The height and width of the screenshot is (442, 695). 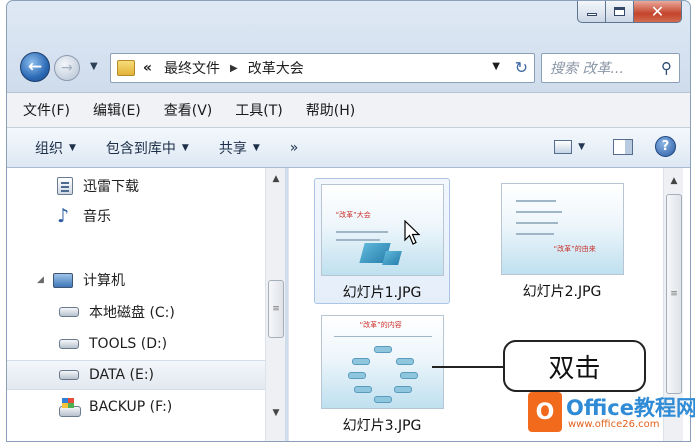 What do you see at coordinates (382, 376) in the screenshot?
I see `file-item-slide3: “改革”的内容 幻灯片3.JPG` at bounding box center [382, 376].